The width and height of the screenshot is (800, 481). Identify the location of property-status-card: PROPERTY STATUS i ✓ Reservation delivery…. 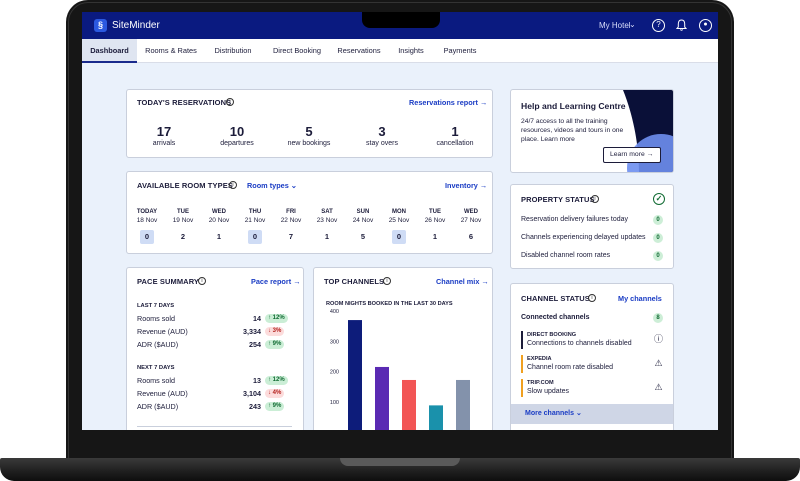
(592, 226).